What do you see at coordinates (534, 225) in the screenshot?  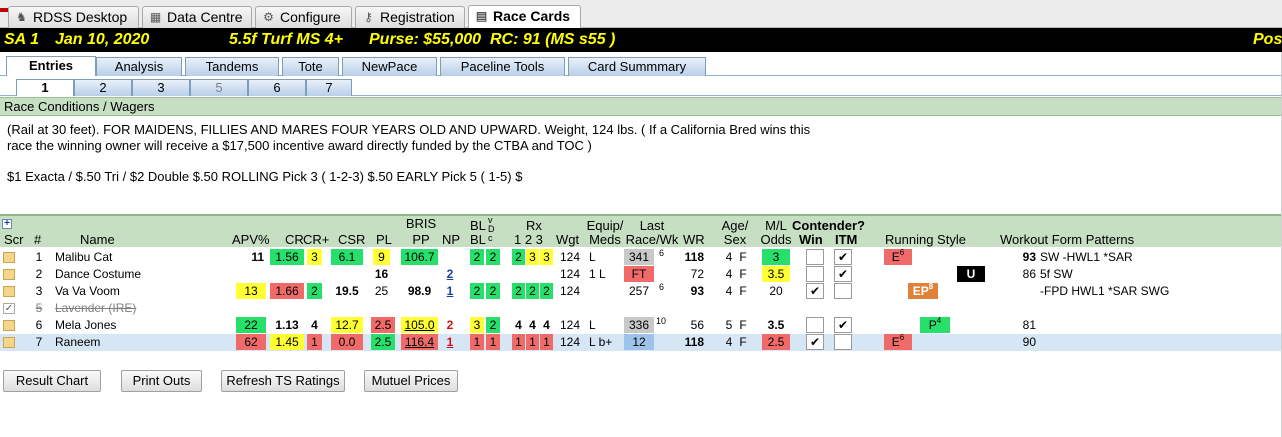 I see `col-rx: Rx` at bounding box center [534, 225].